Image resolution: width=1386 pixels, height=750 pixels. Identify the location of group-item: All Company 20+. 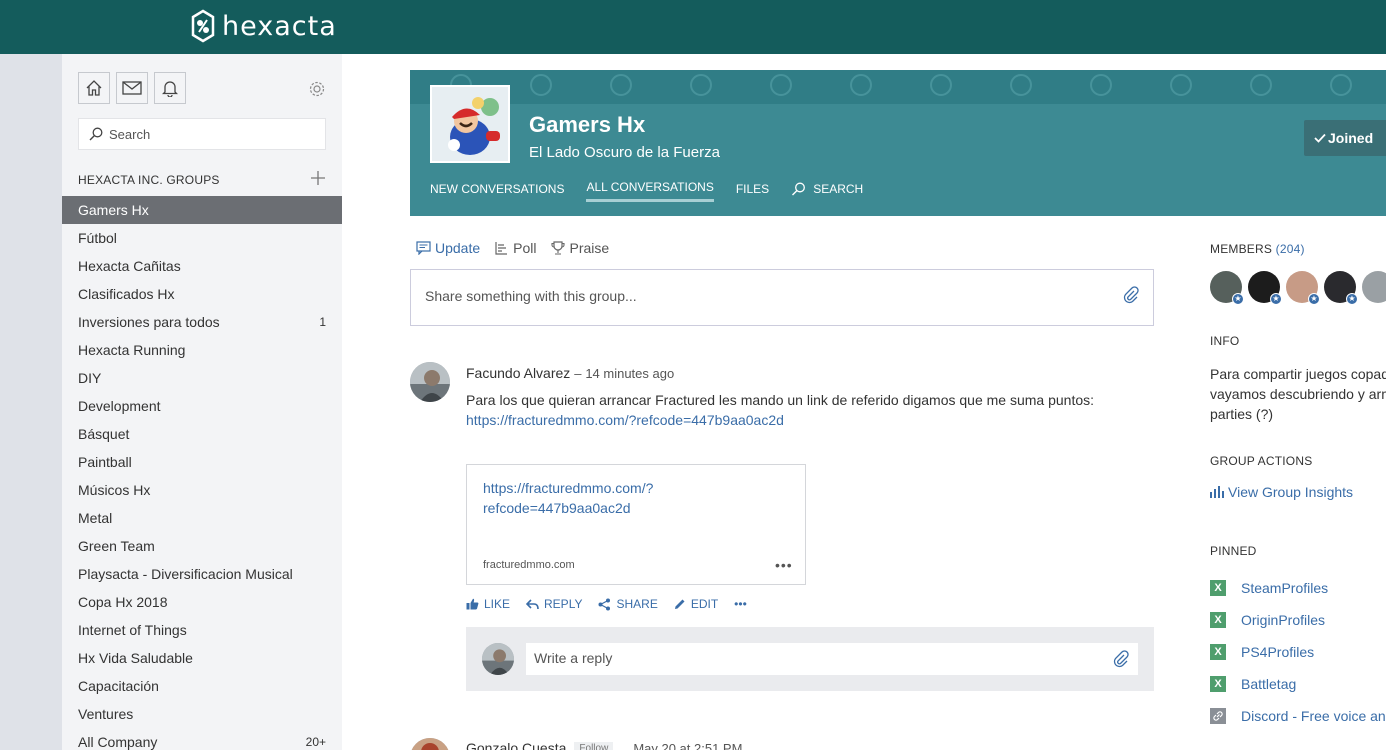
(202, 739).